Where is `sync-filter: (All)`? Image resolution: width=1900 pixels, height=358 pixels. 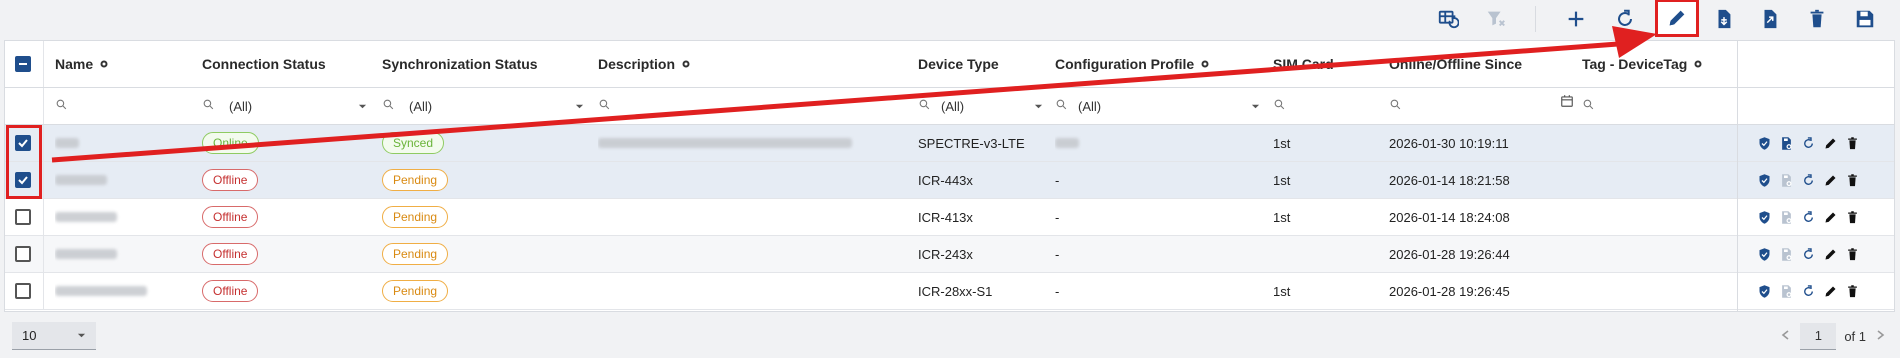
sync-filter: (All) is located at coordinates (483, 106).